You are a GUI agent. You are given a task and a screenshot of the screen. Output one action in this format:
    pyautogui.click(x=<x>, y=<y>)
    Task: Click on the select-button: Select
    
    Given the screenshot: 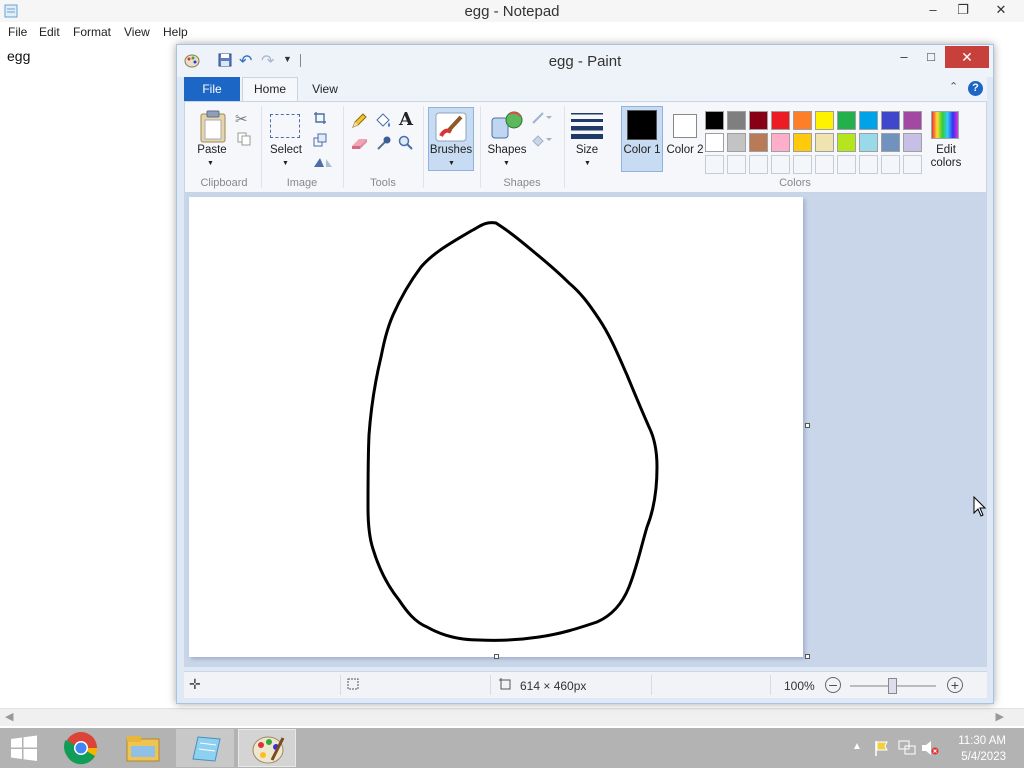 What is the action you would take?
    pyautogui.click(x=286, y=150)
    